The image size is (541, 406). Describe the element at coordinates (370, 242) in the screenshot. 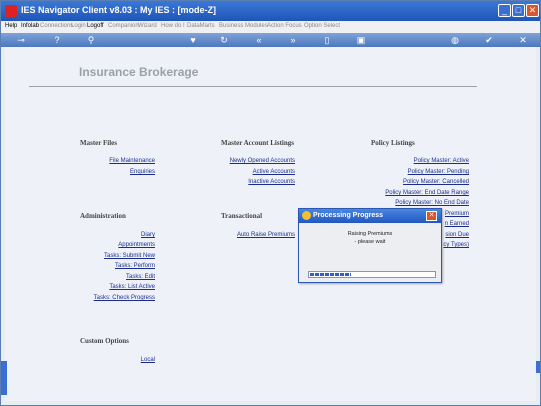

I see `dialog-message-line2: - please wait` at that location.